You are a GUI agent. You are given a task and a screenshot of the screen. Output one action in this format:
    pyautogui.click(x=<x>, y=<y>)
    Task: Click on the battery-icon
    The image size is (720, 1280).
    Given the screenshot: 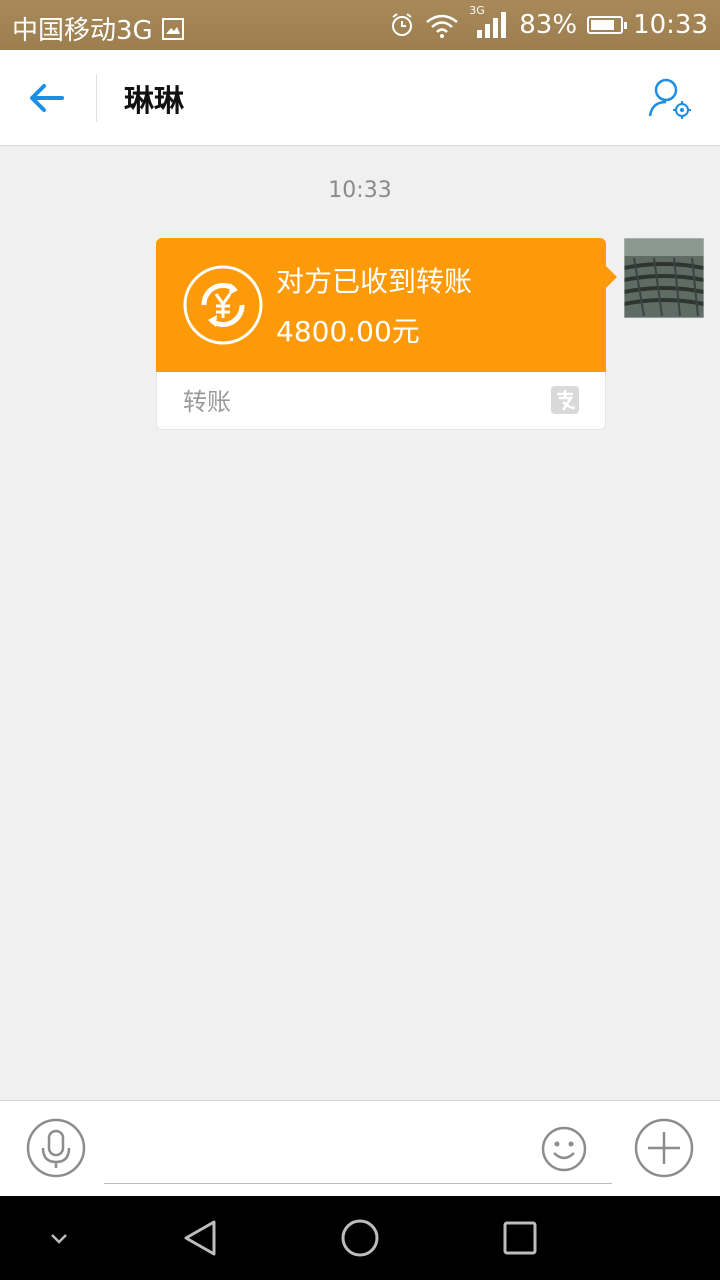 What is the action you would take?
    pyautogui.click(x=607, y=25)
    